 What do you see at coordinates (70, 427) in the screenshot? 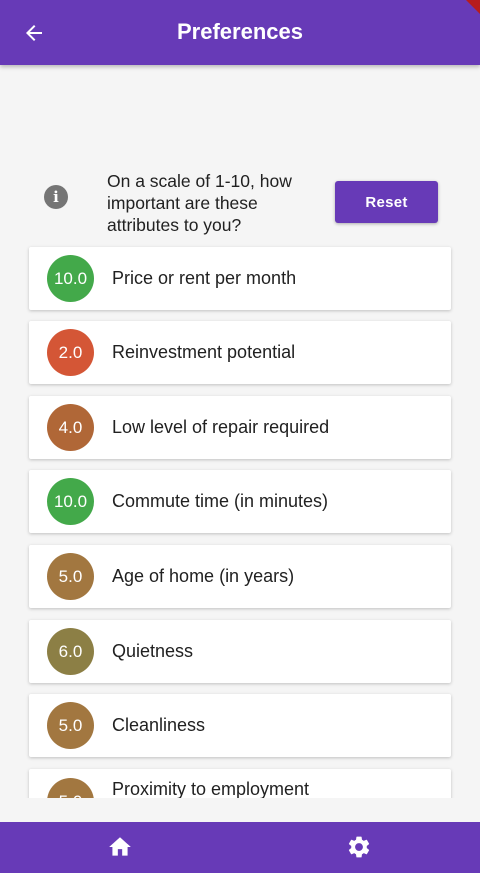
I see `score-badge: 4.0` at bounding box center [70, 427].